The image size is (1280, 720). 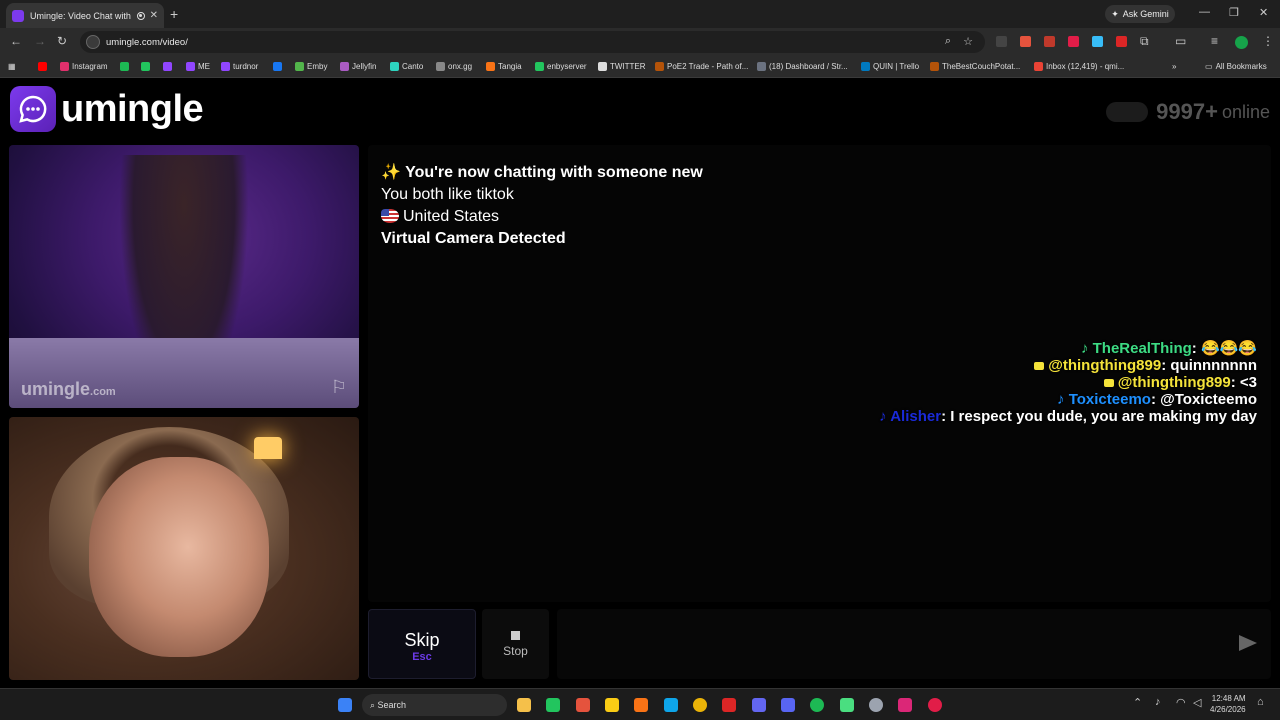 What do you see at coordinates (93, 42) in the screenshot?
I see `site-info-icon` at bounding box center [93, 42].